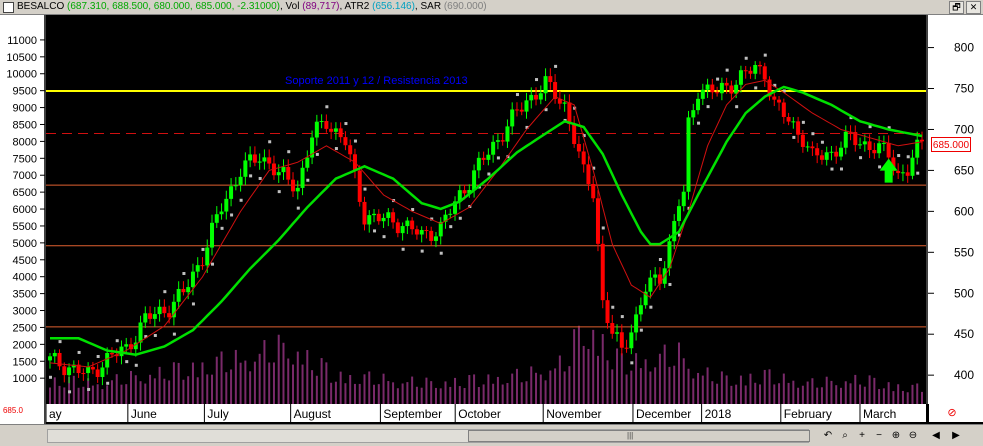 This screenshot has width=983, height=446. Describe the element at coordinates (913, 436) in the screenshot. I see `zoom-out-button: ⊖` at that location.